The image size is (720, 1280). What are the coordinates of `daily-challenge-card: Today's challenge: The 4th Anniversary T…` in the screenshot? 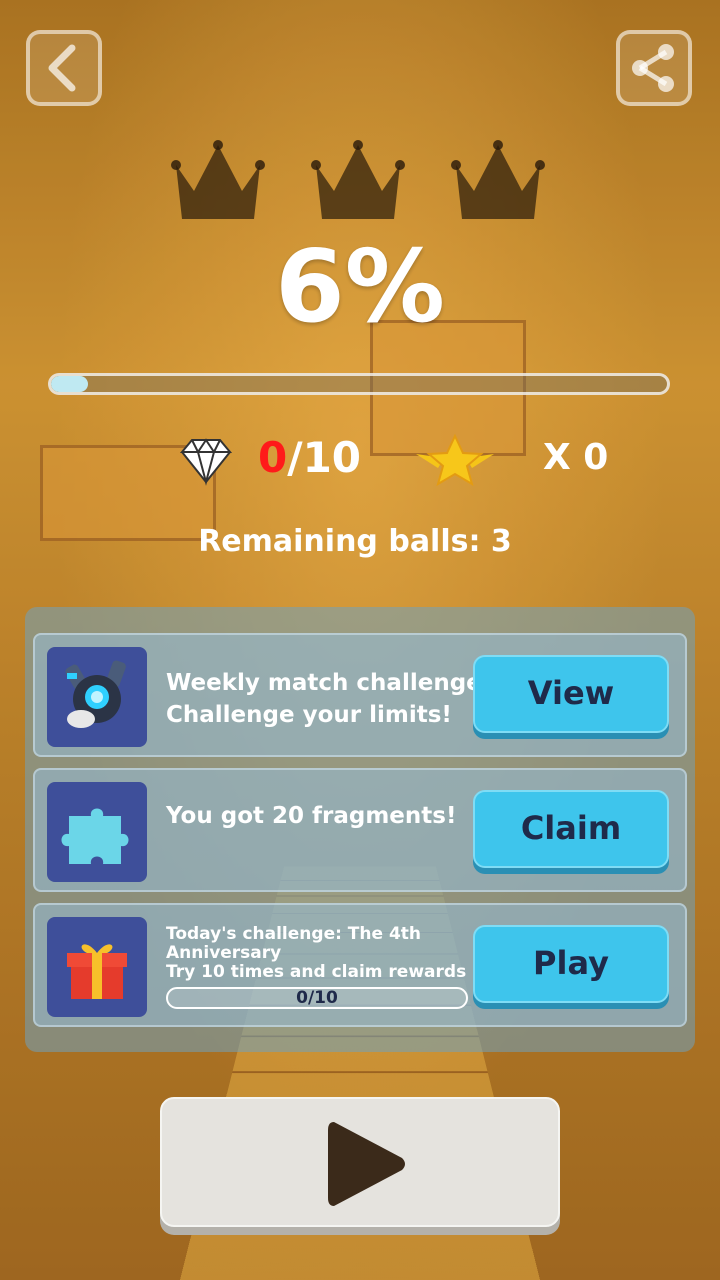 It's located at (360, 965).